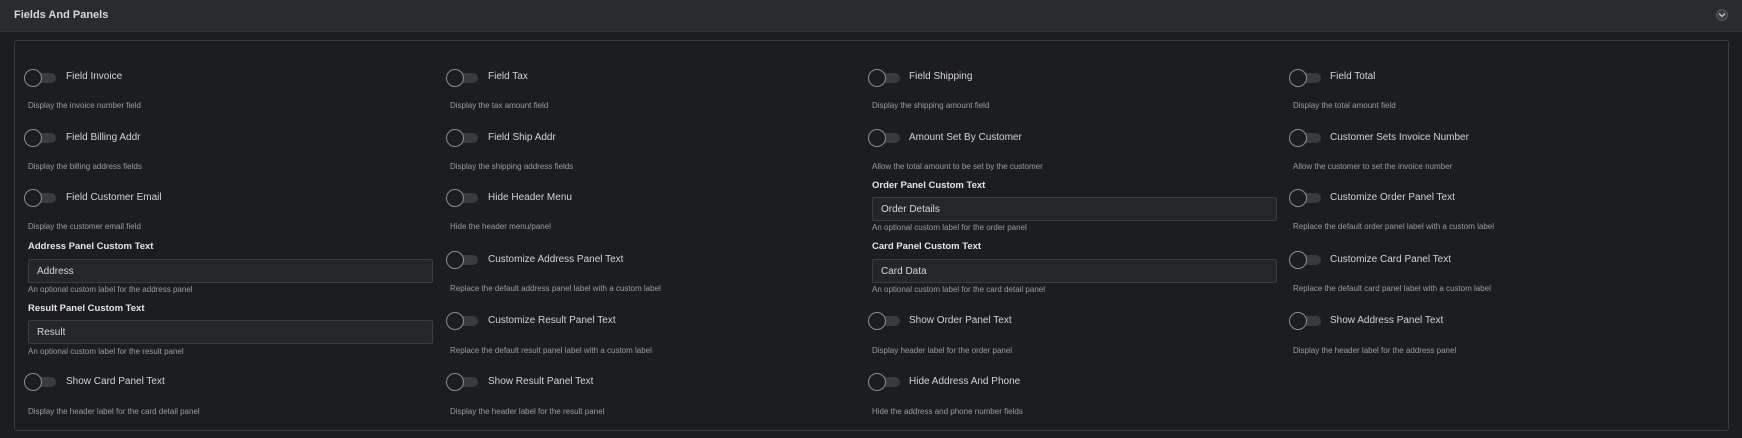 The width and height of the screenshot is (1742, 438). I want to click on toggle-show-card-panel-text, so click(40, 382).